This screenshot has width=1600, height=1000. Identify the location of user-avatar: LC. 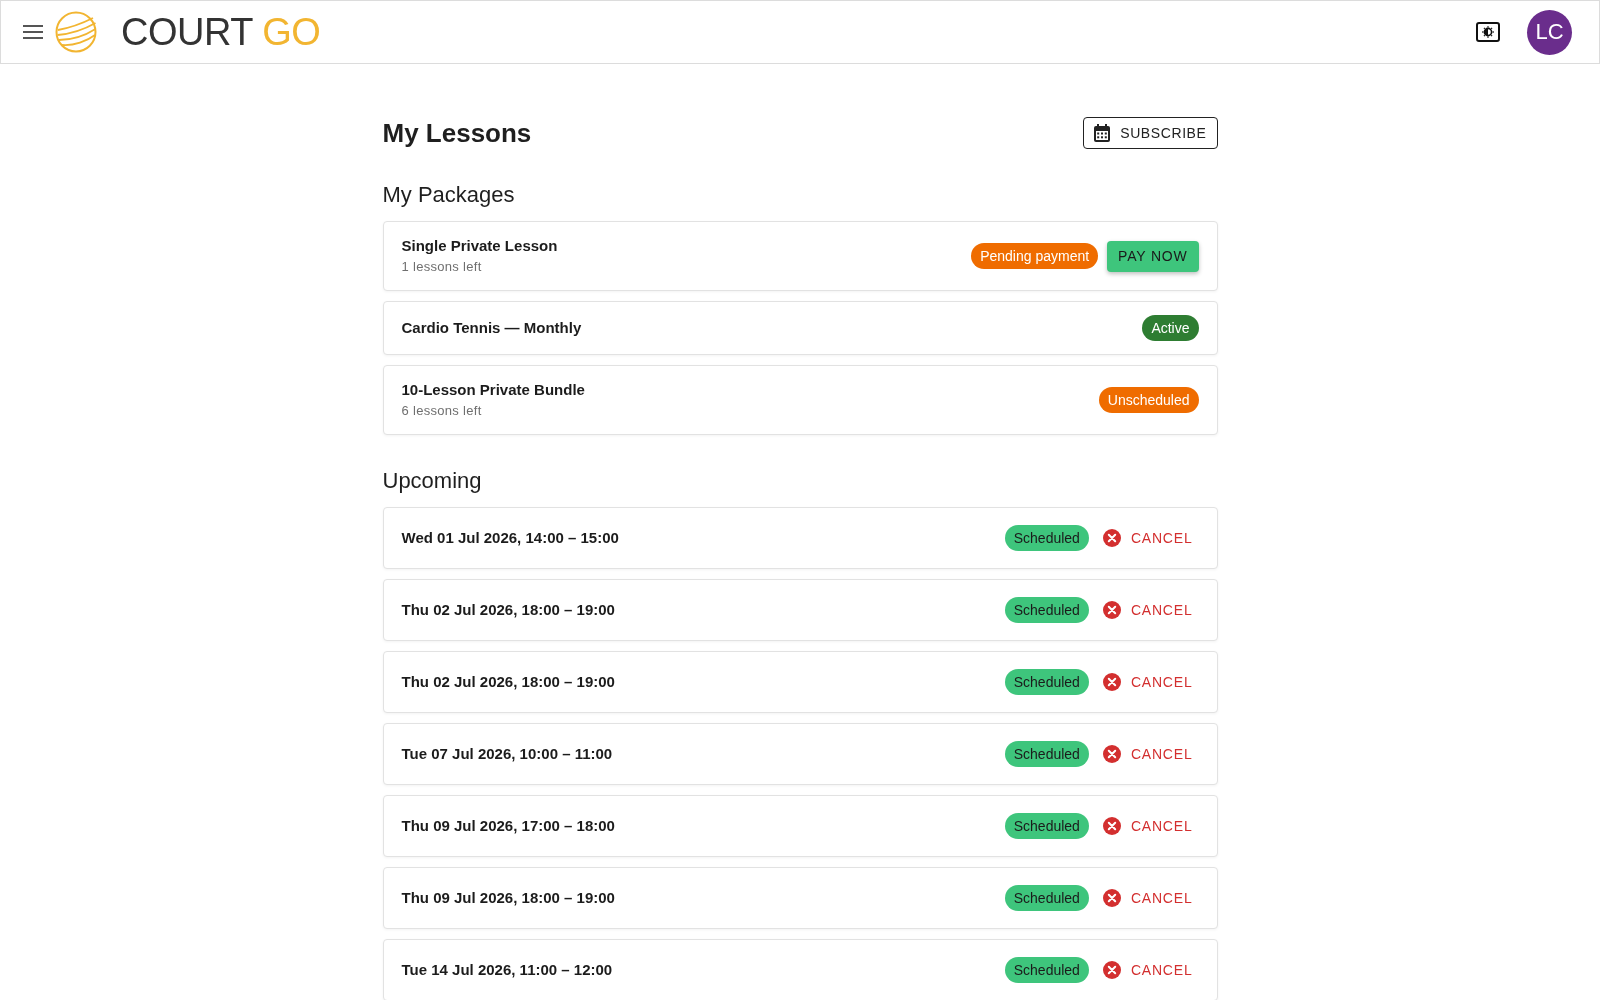
(1549, 32).